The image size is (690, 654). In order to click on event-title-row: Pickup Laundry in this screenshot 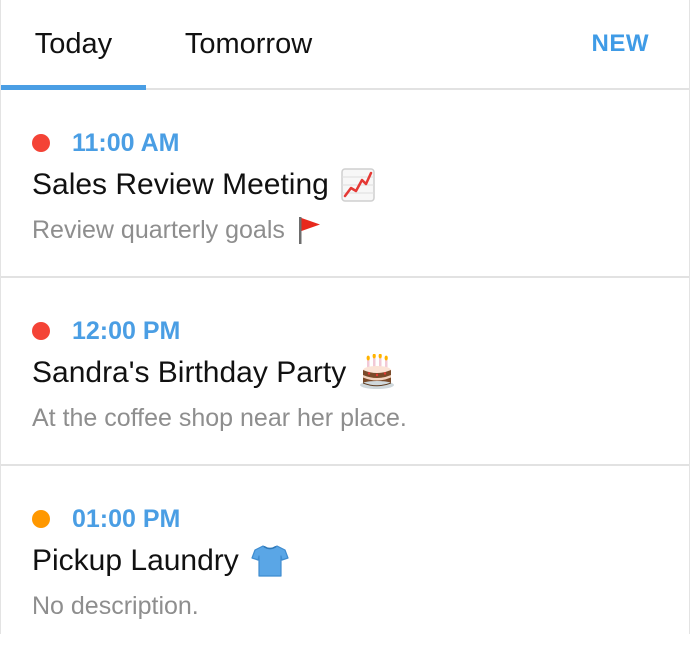, I will do `click(160, 561)`.